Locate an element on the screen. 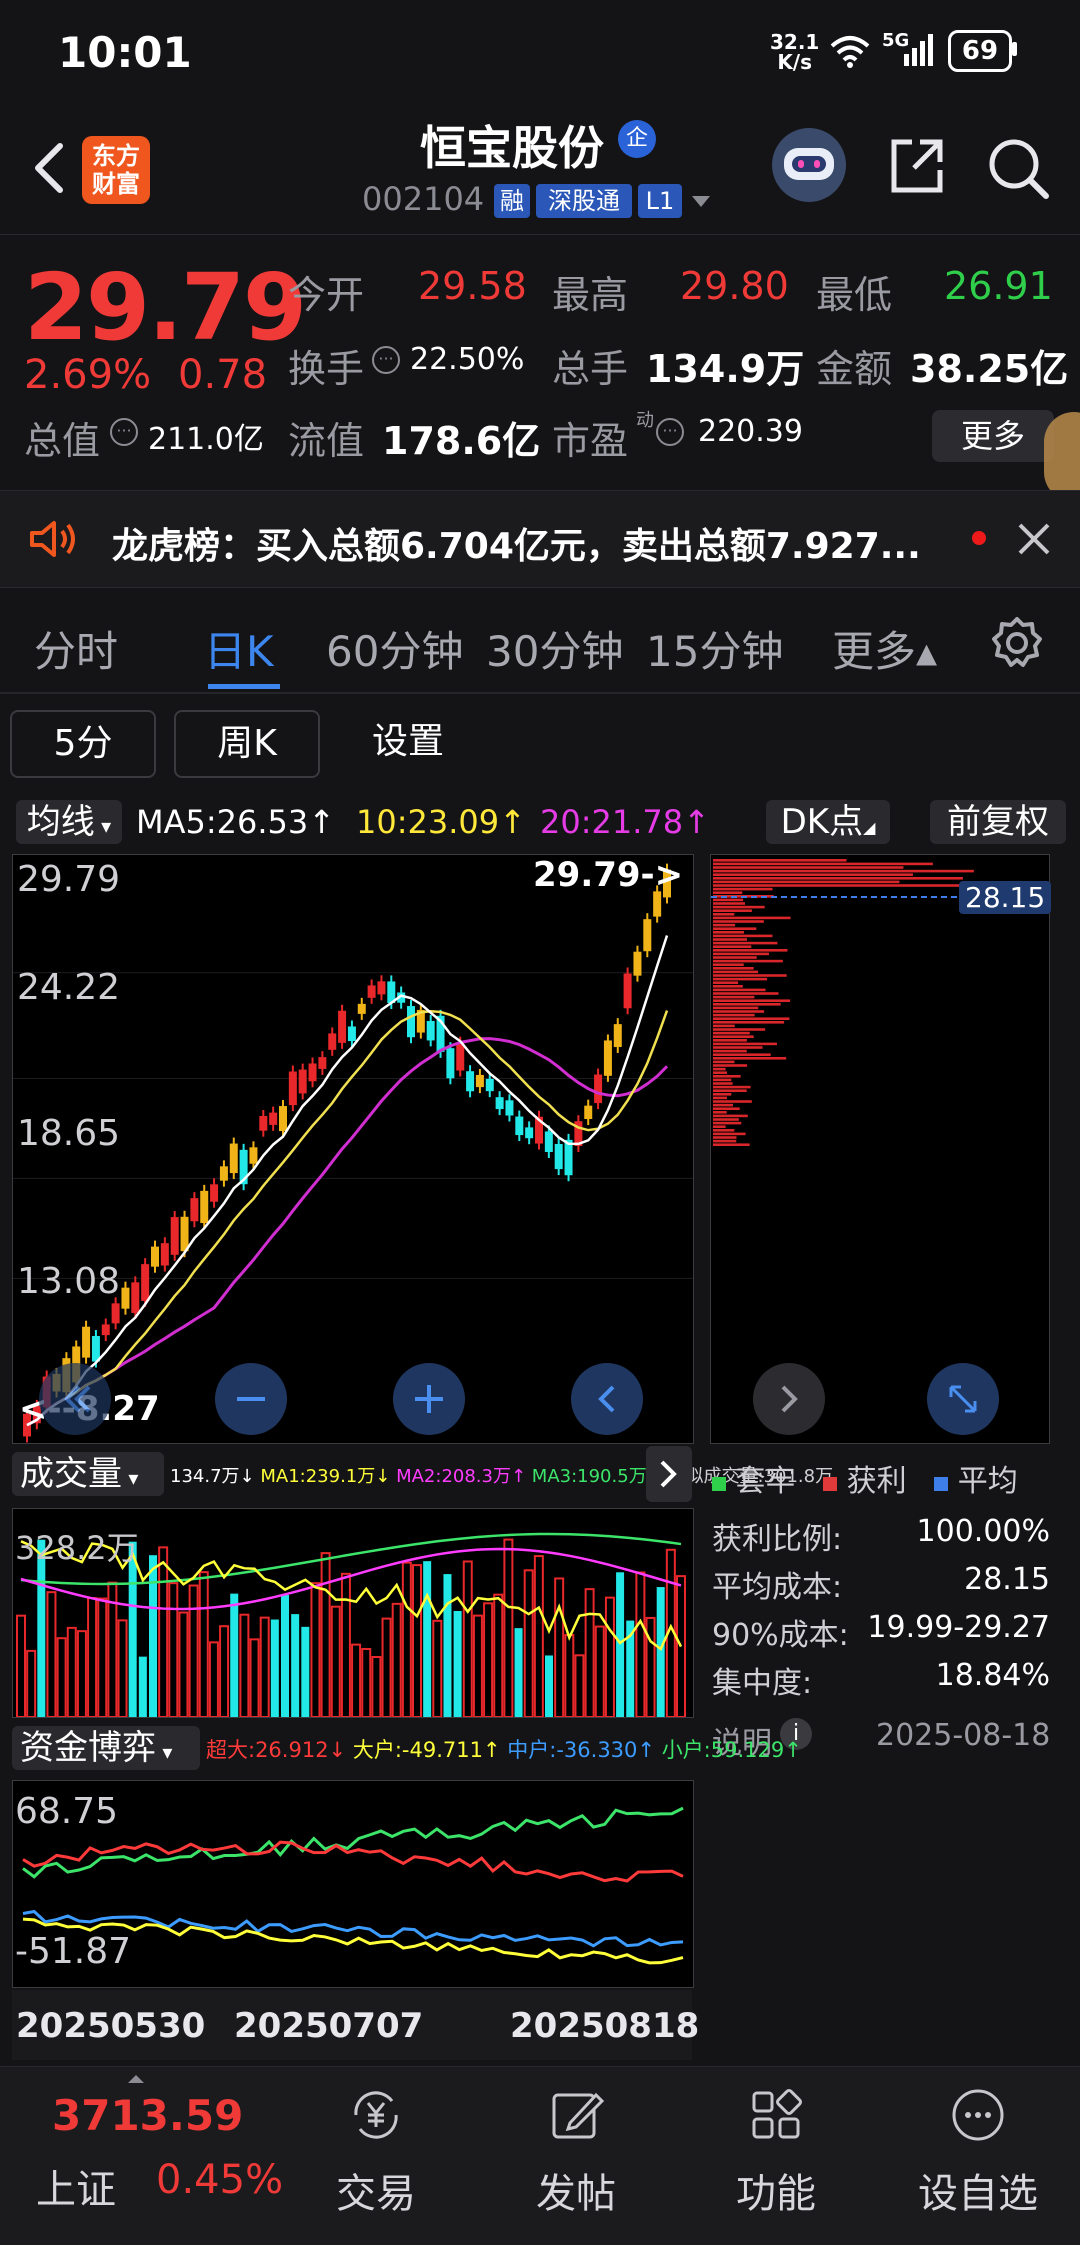 The width and height of the screenshot is (1080, 2245). nav-trade: 交易 is located at coordinates (376, 2152).